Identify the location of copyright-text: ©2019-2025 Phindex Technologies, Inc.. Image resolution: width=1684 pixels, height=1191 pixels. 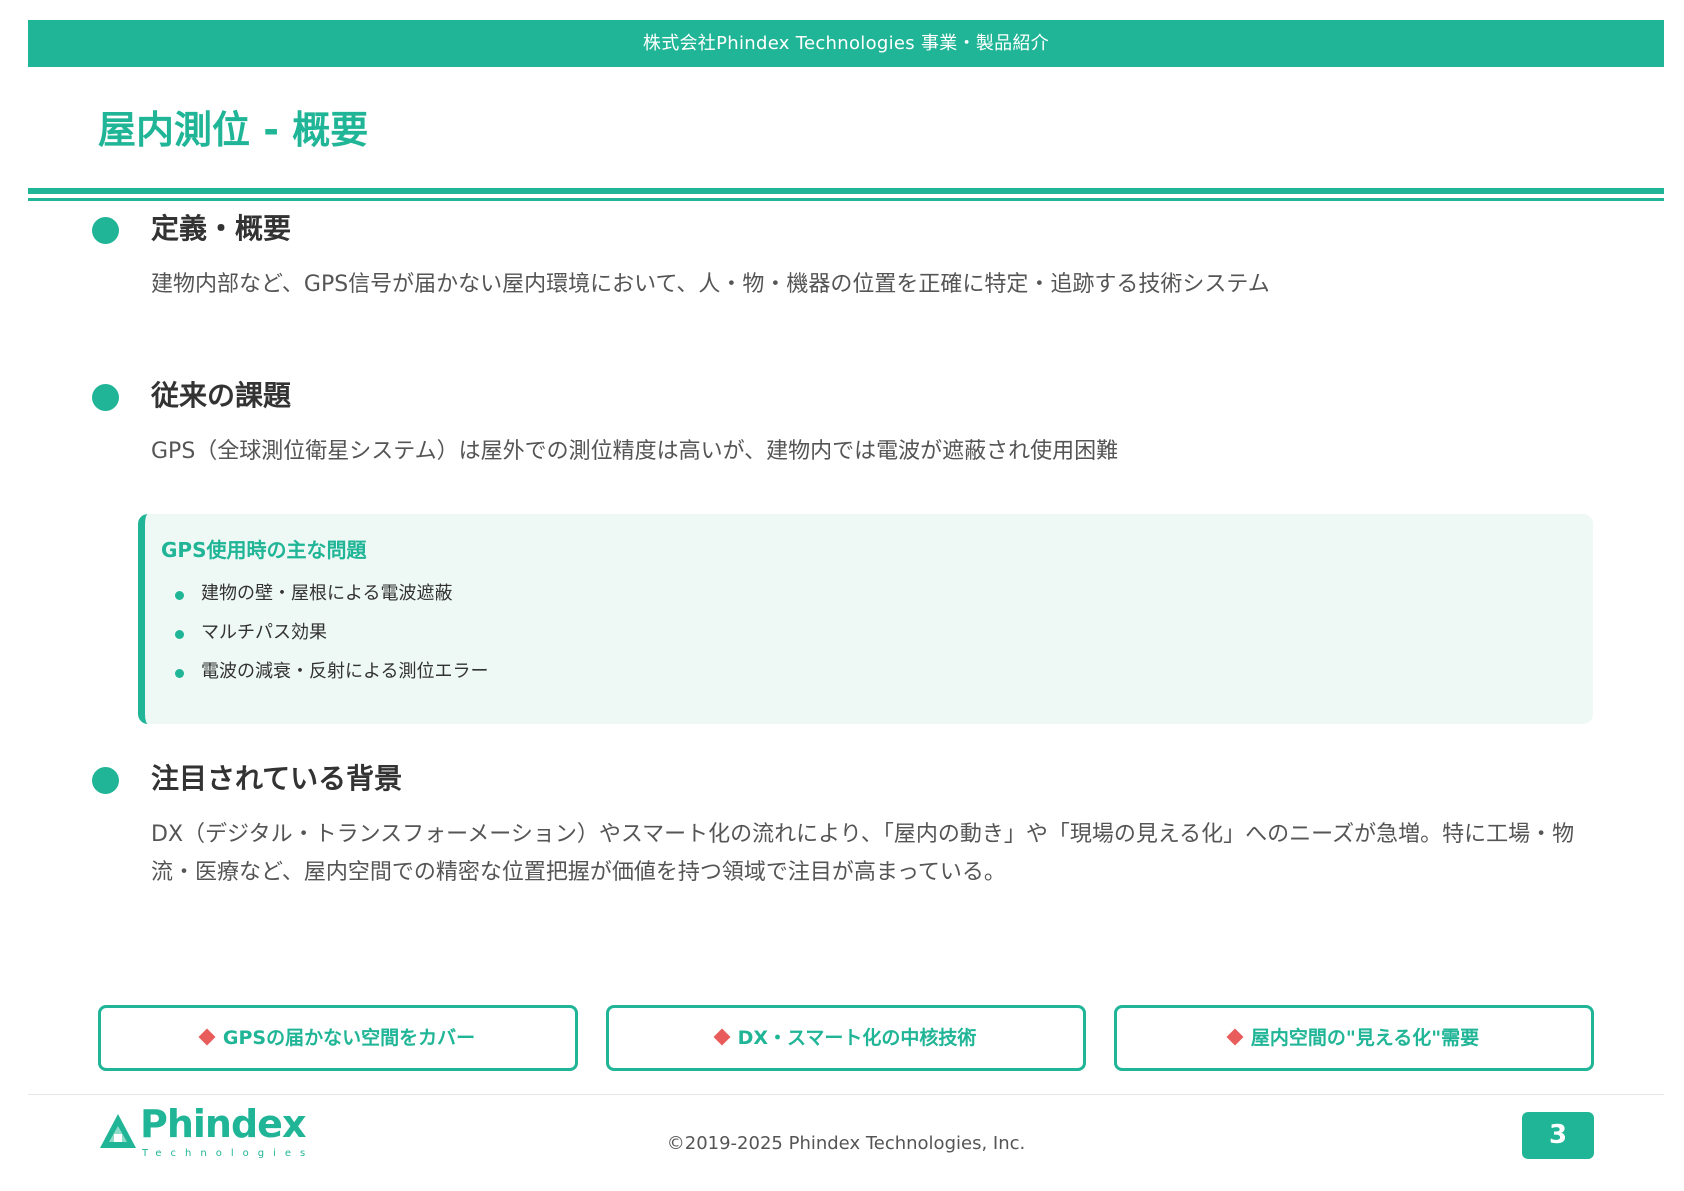
(846, 1143).